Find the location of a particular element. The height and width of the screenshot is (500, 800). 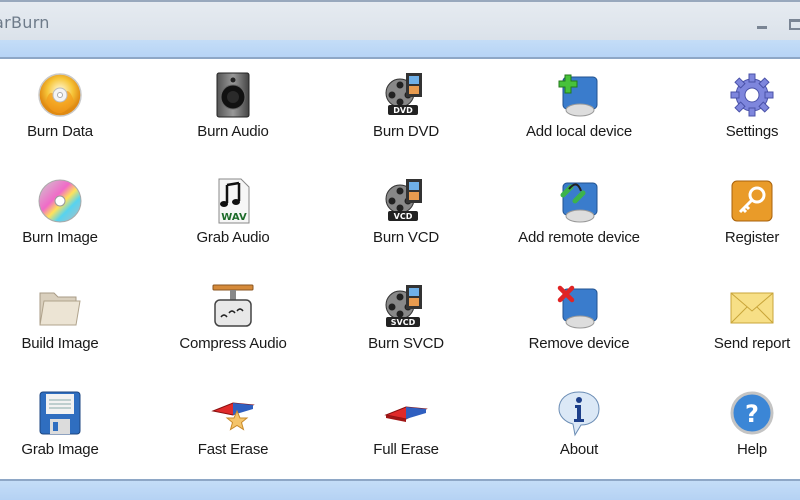

burn-data-button: Burn Data is located at coordinates (70, 109).